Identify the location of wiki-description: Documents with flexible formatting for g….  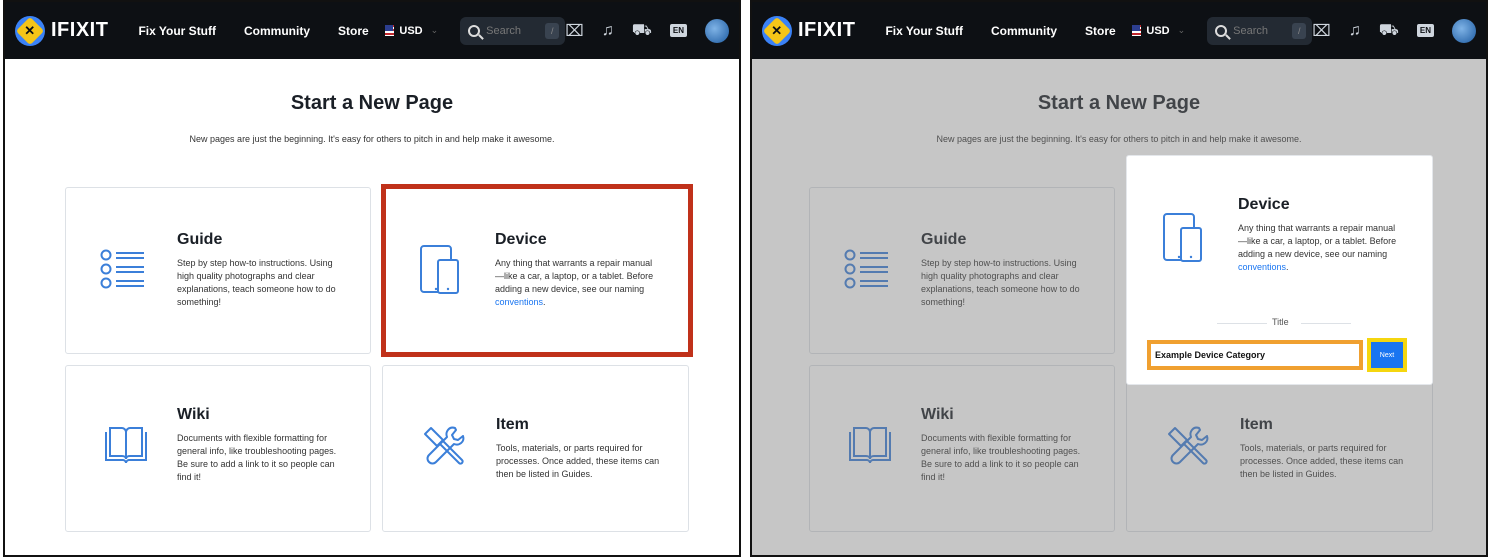
(257, 457).